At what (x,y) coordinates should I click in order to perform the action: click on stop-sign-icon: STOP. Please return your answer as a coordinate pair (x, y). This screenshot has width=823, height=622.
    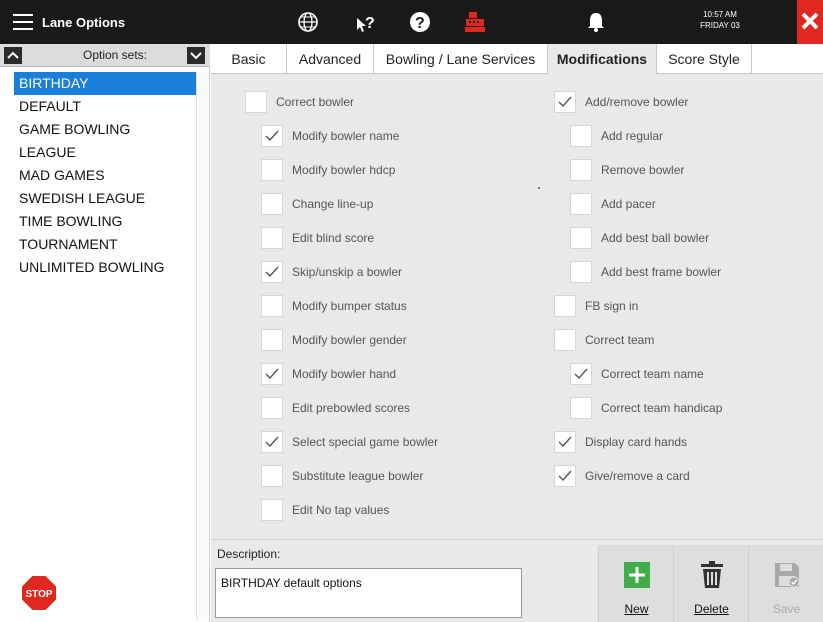
    Looking at the image, I should click on (39, 593).